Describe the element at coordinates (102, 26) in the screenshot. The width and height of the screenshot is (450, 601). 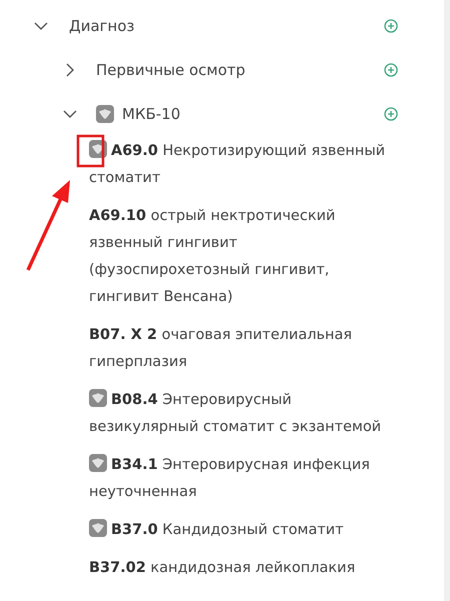
I see `tree-node-label: Диагноз` at that location.